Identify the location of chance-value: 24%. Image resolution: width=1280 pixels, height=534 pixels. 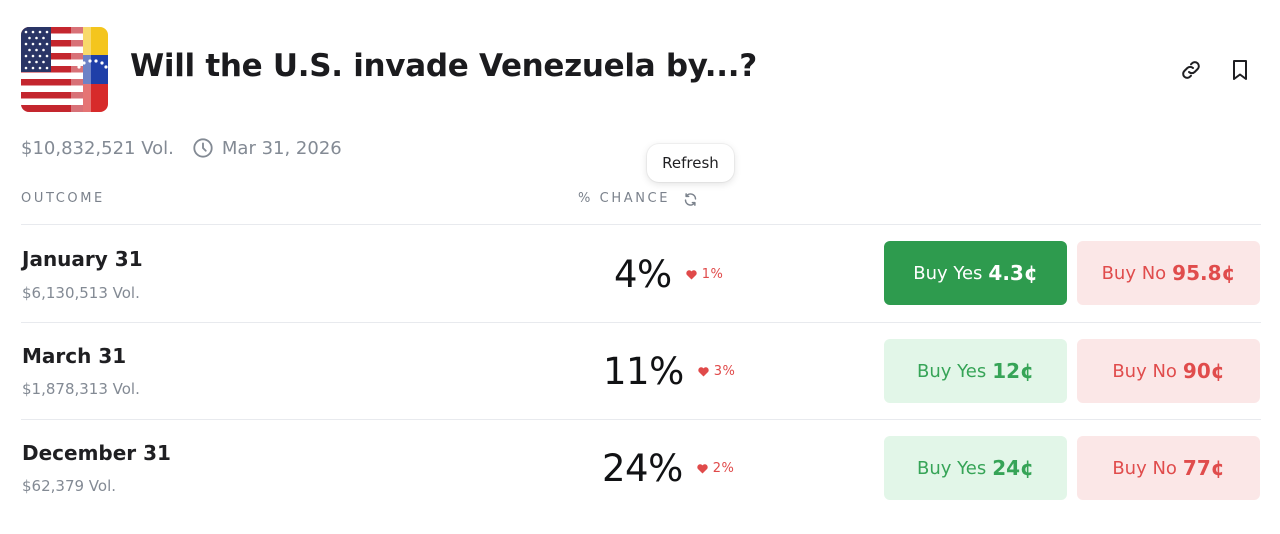
(642, 468).